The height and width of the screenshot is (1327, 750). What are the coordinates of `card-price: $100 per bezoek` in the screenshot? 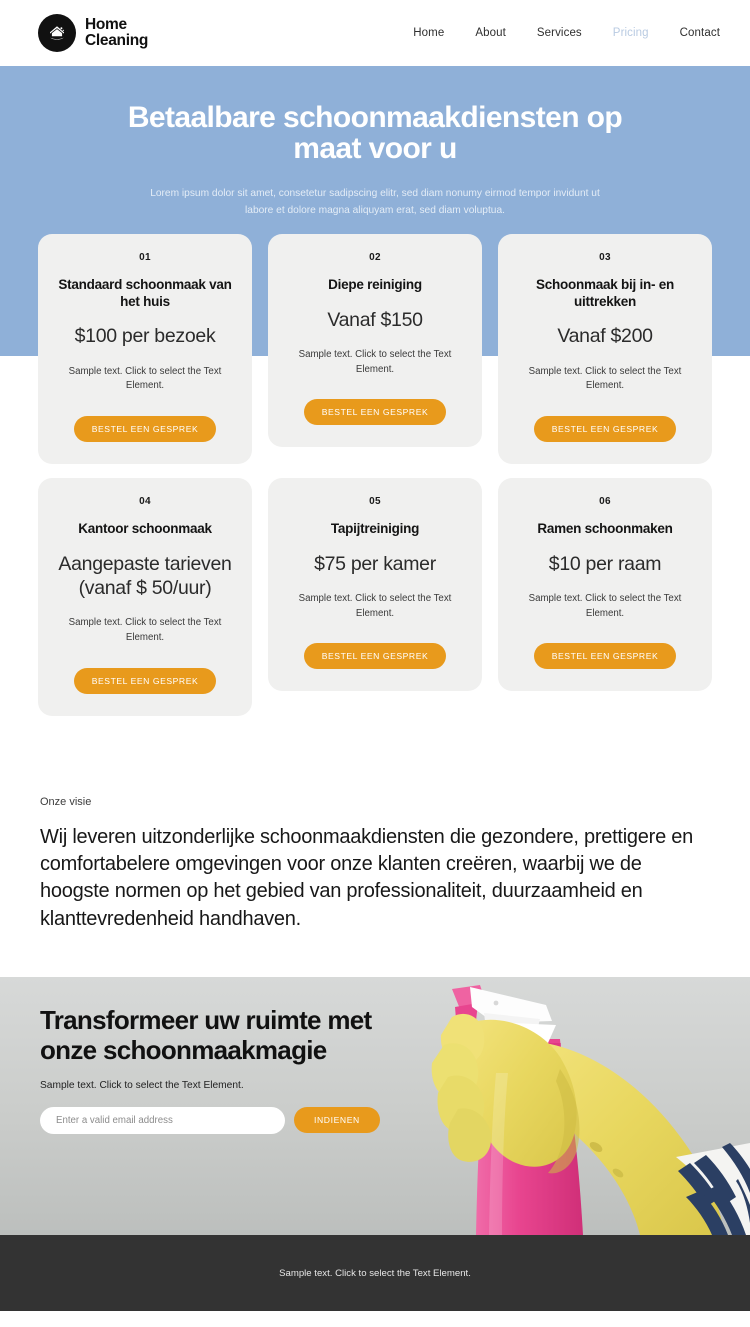 It's located at (145, 336).